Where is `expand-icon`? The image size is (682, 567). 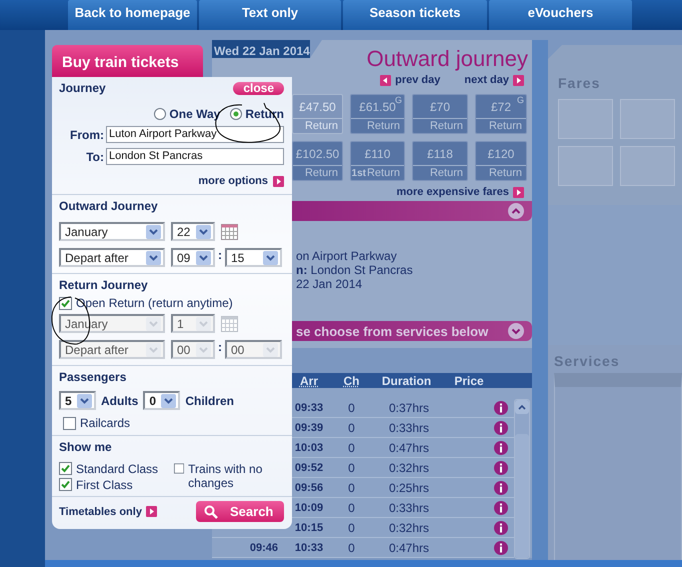
expand-icon is located at coordinates (516, 331).